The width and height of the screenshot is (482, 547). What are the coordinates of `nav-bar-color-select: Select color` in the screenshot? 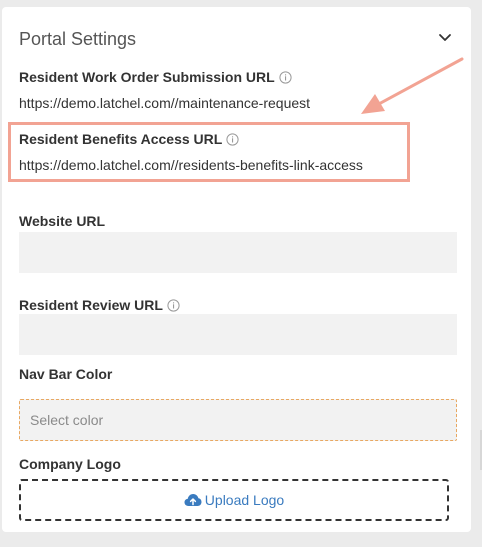 It's located at (238, 420).